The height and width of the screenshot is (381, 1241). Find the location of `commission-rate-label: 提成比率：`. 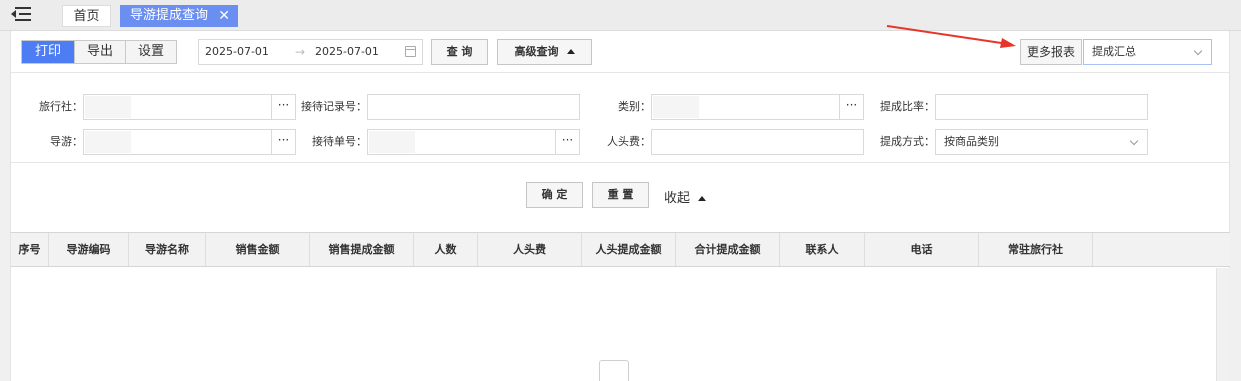

commission-rate-label: 提成比率： is located at coordinates (907, 106).